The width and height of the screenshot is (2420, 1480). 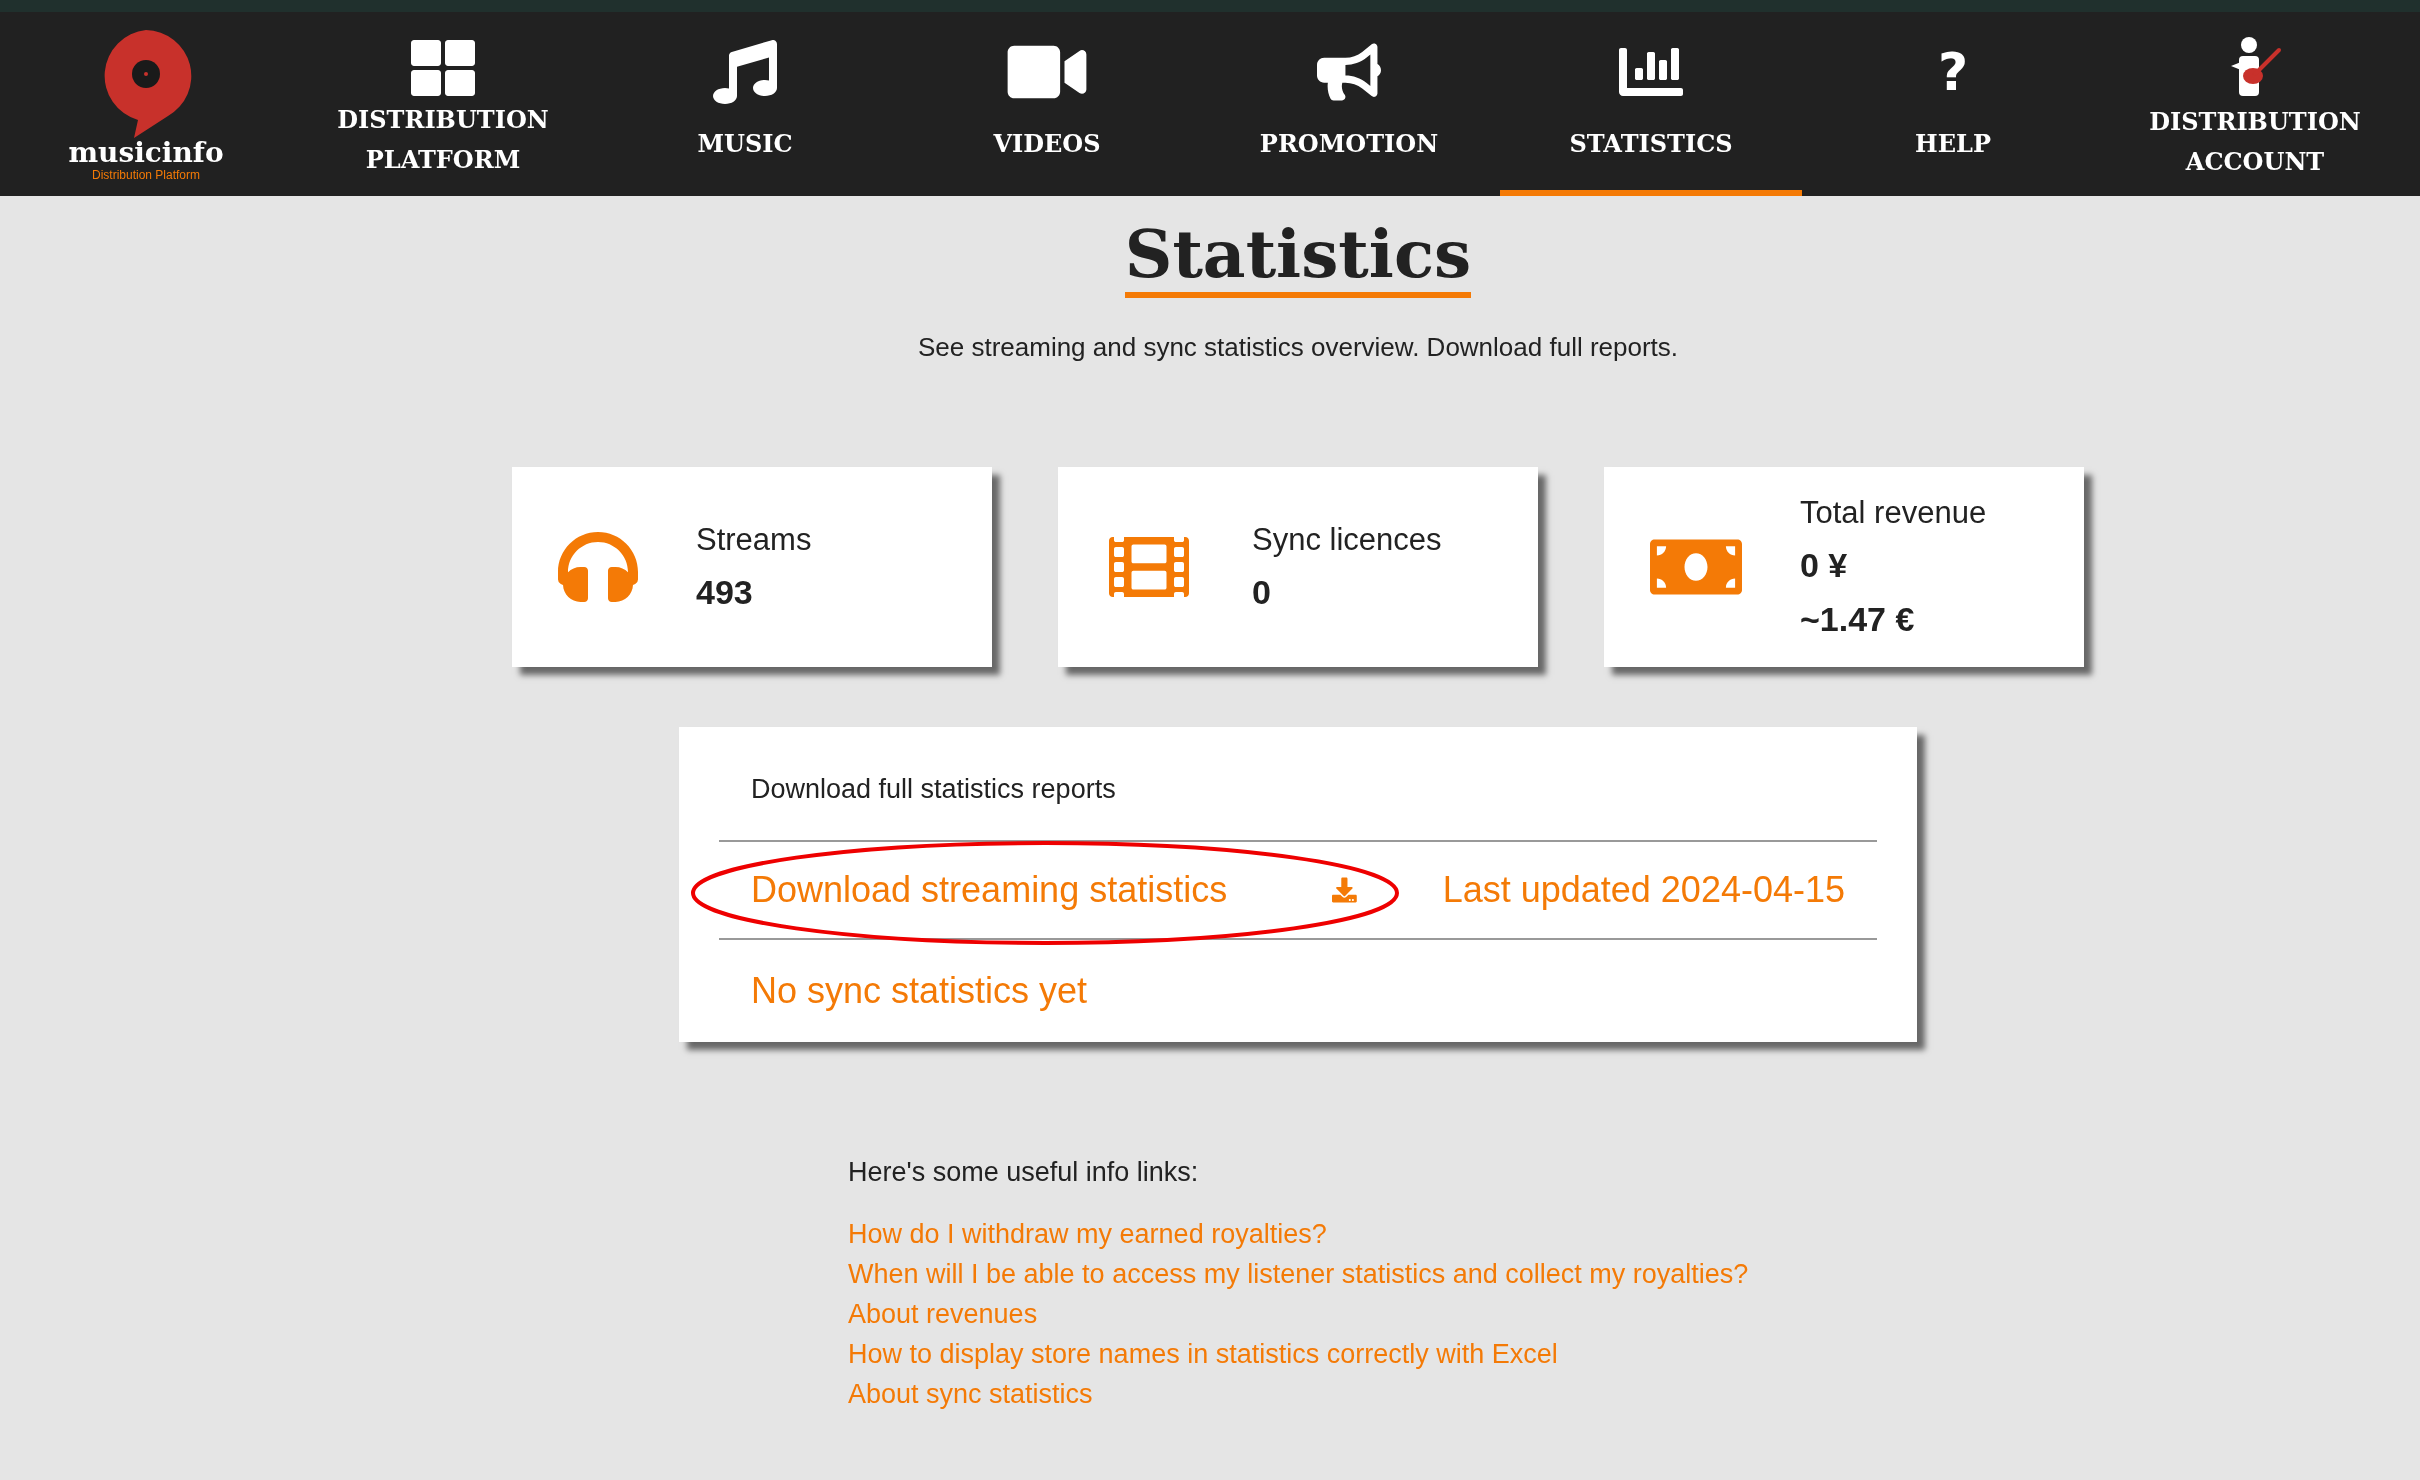 I want to click on last-updated-text: Last updated 2024-04-15, so click(x=1643, y=889).